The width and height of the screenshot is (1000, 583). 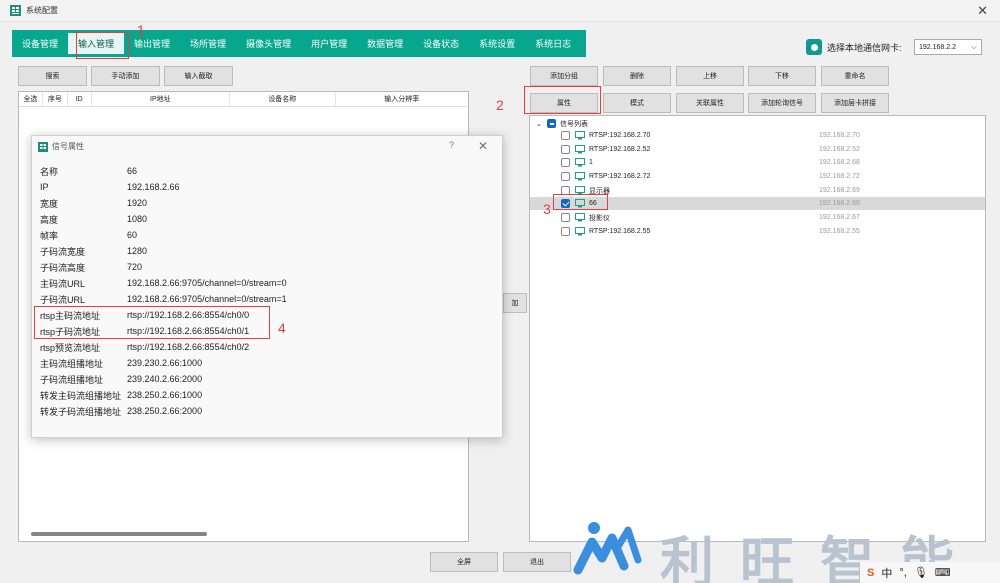 I want to click on annotation-number-1: 1, so click(x=141, y=30).